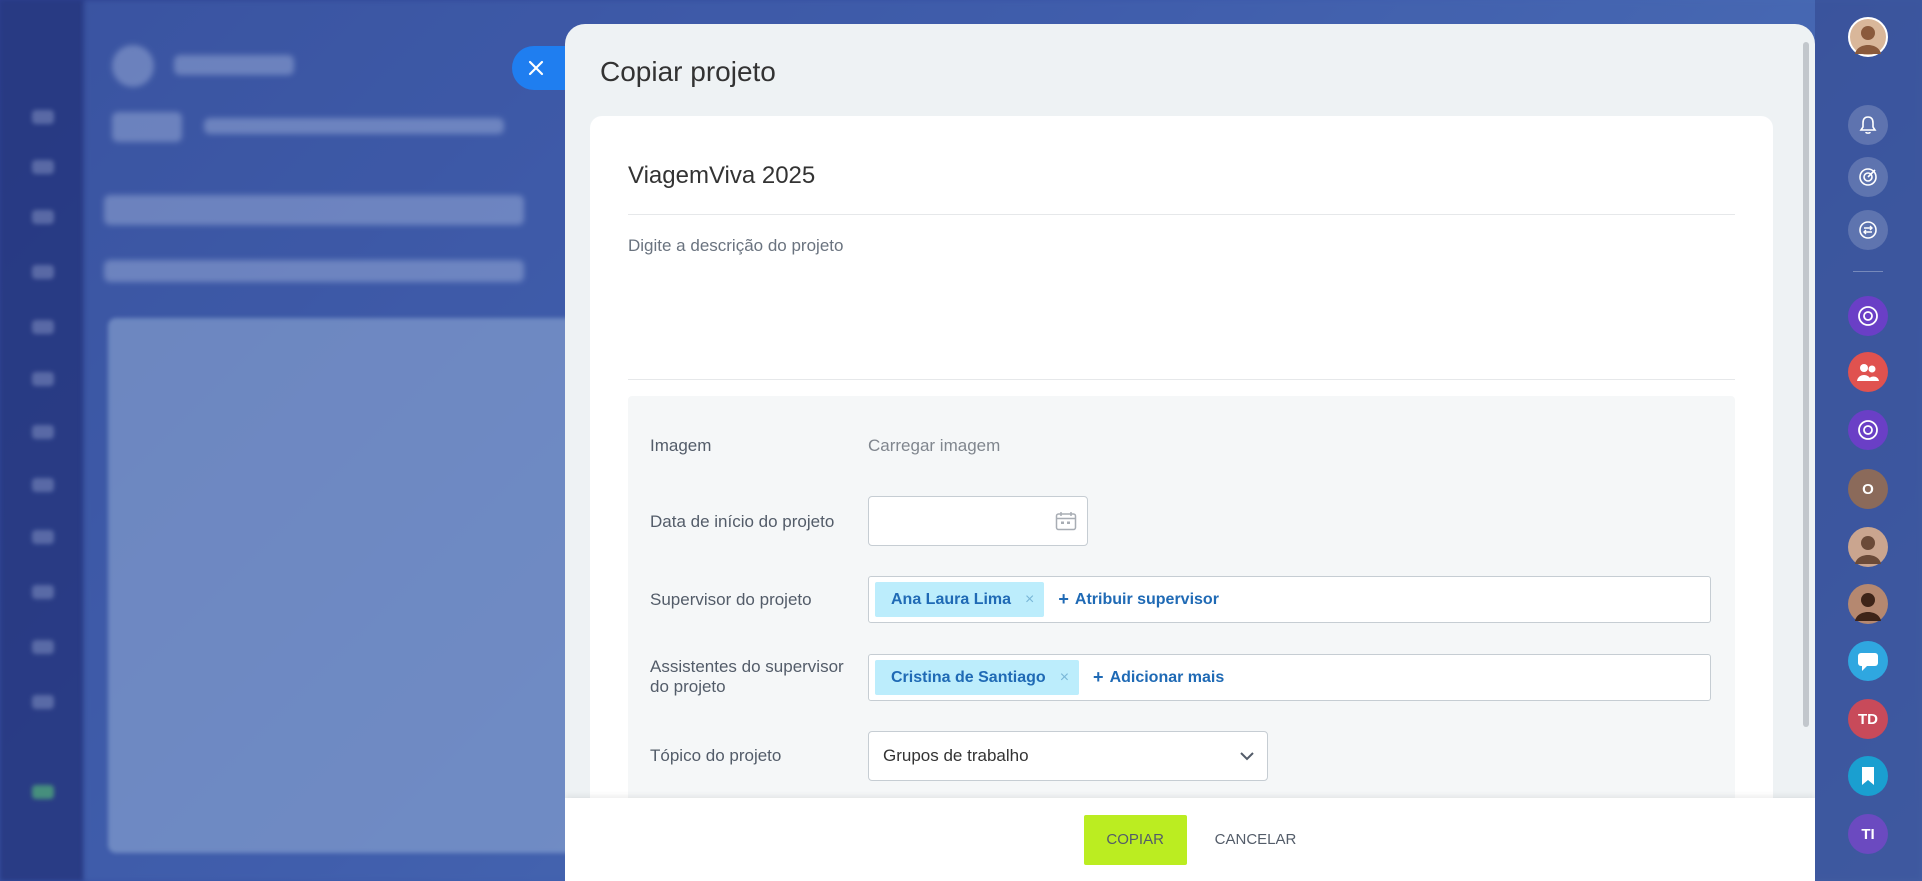  I want to click on supervisor-tag: Ana Laura Lima ×, so click(960, 599).